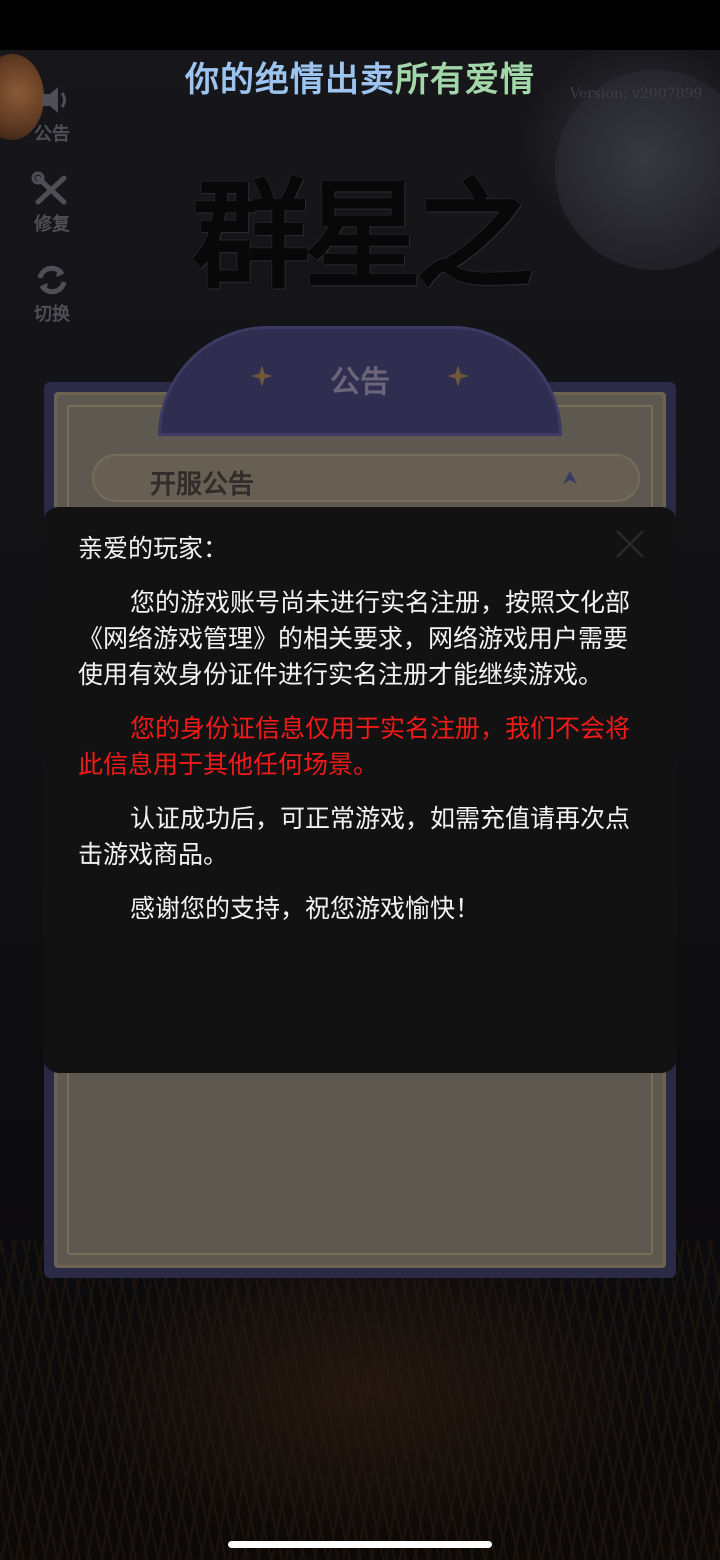  What do you see at coordinates (52, 134) in the screenshot?
I see `side-item-label: 公告` at bounding box center [52, 134].